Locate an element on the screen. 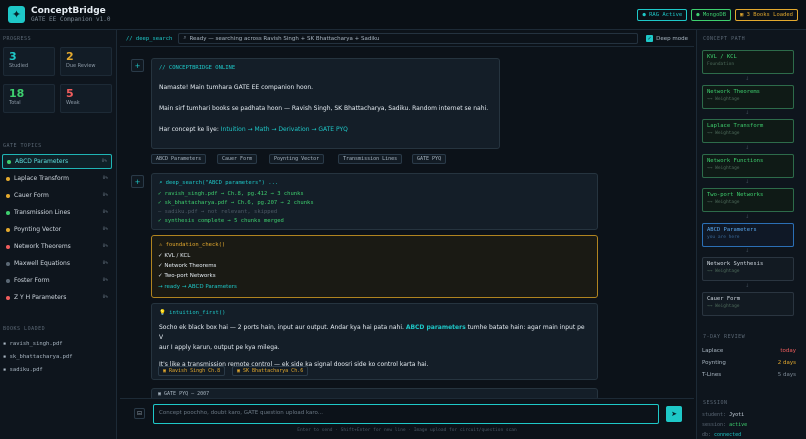 The image size is (806, 439). progress-section-title: PROGRESS is located at coordinates (17, 39).